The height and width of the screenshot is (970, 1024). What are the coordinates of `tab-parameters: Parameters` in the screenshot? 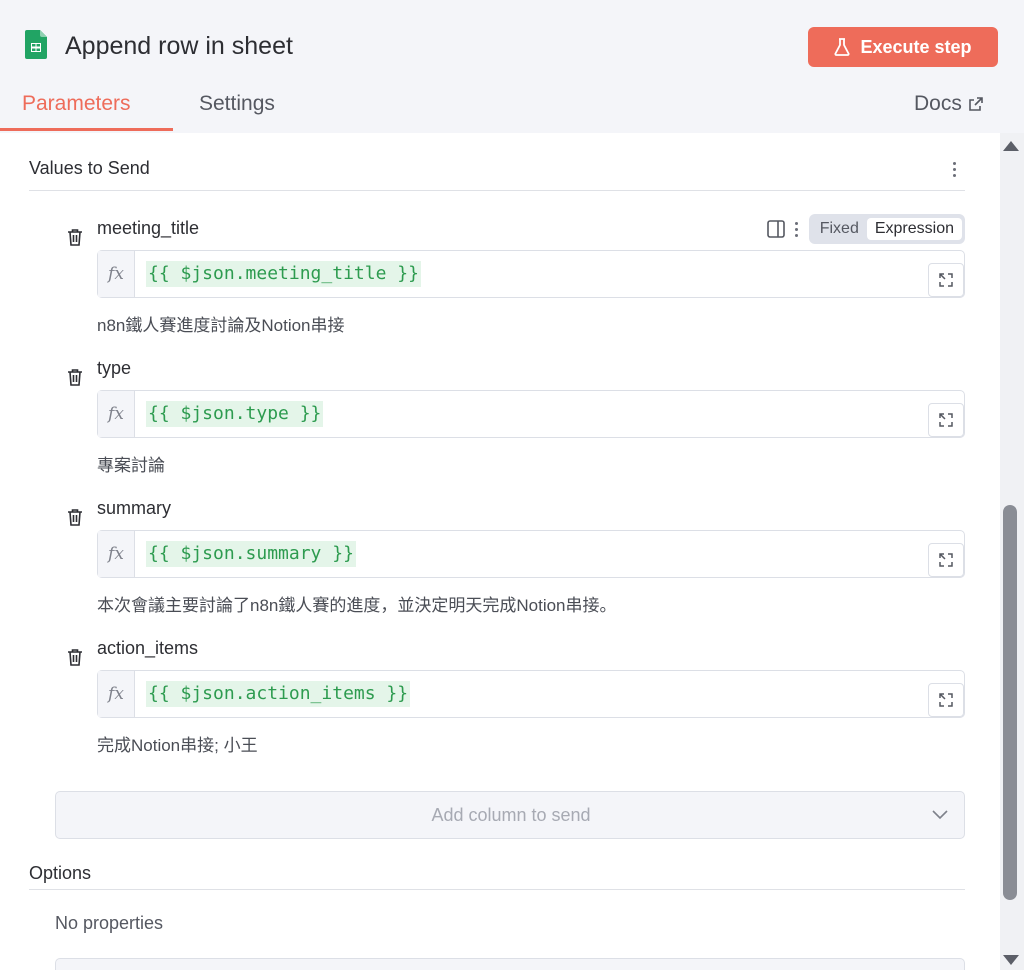 It's located at (76, 104).